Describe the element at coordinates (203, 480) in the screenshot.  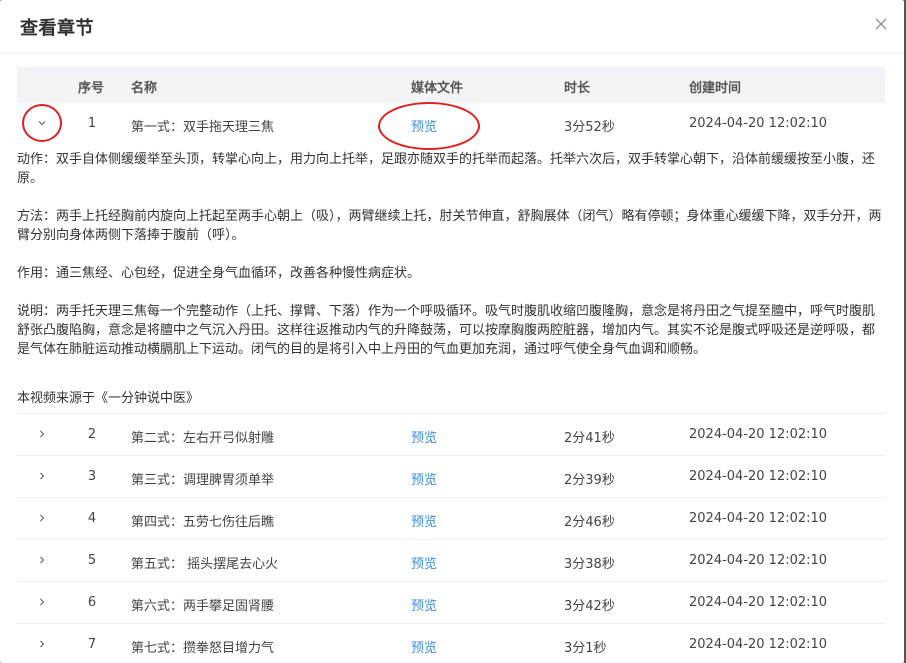
I see `row-name: 第三式：调理脾胃须单举` at that location.